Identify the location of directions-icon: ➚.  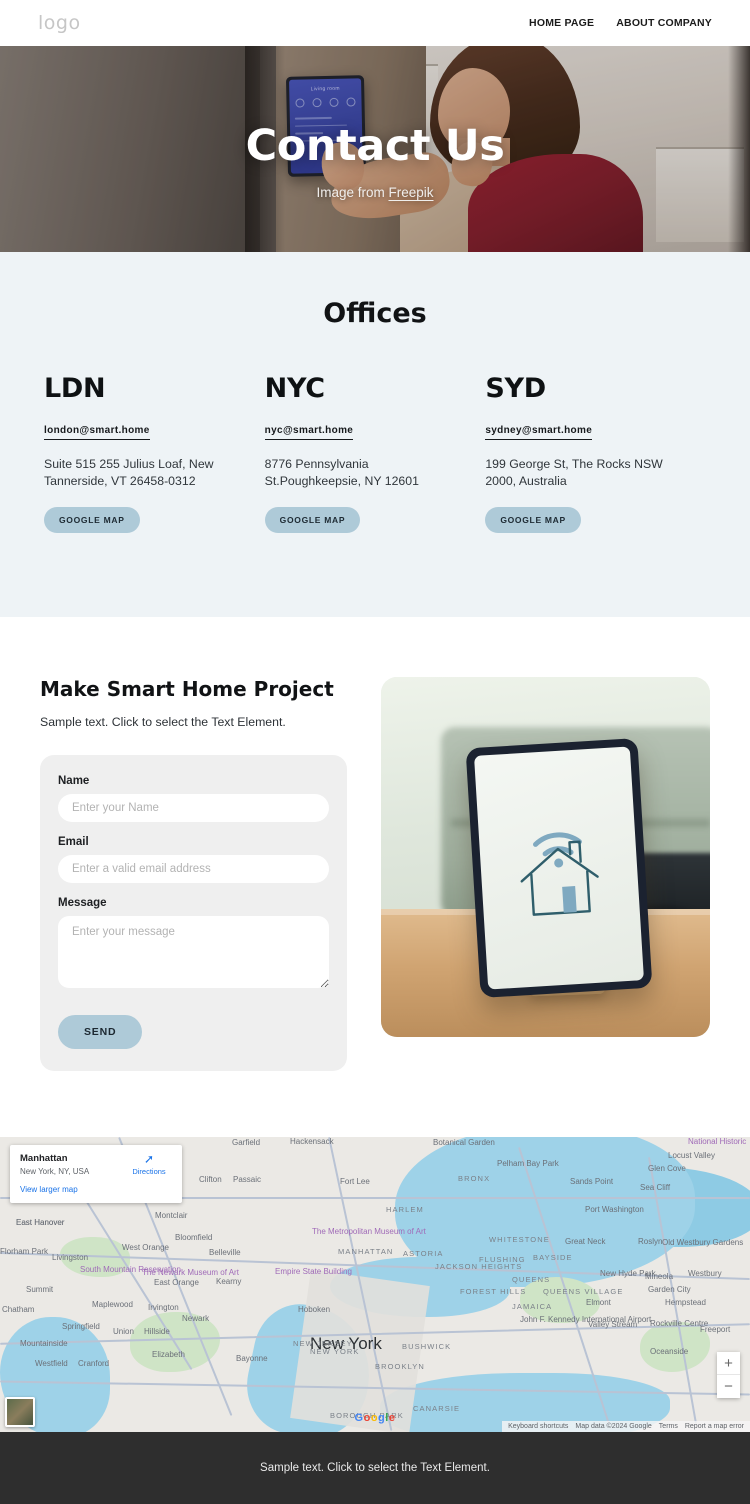
(149, 1159).